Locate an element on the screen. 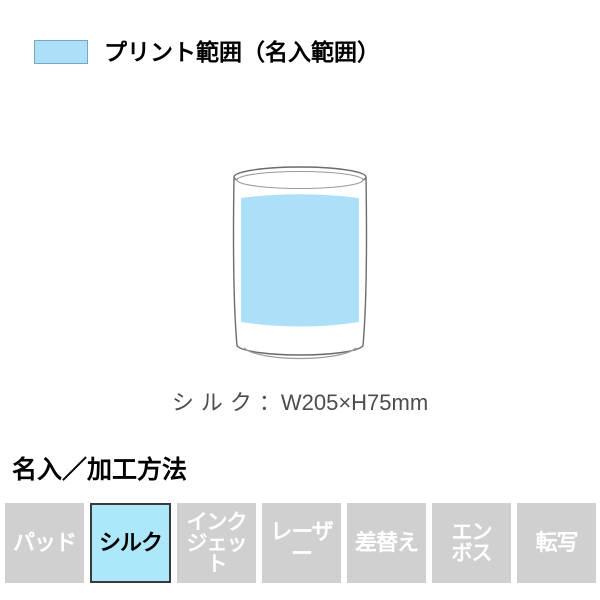  imprint-method-list: パッド シルク インク ジェット レーザー 差替え エン ボス 転写 is located at coordinates (300, 543).